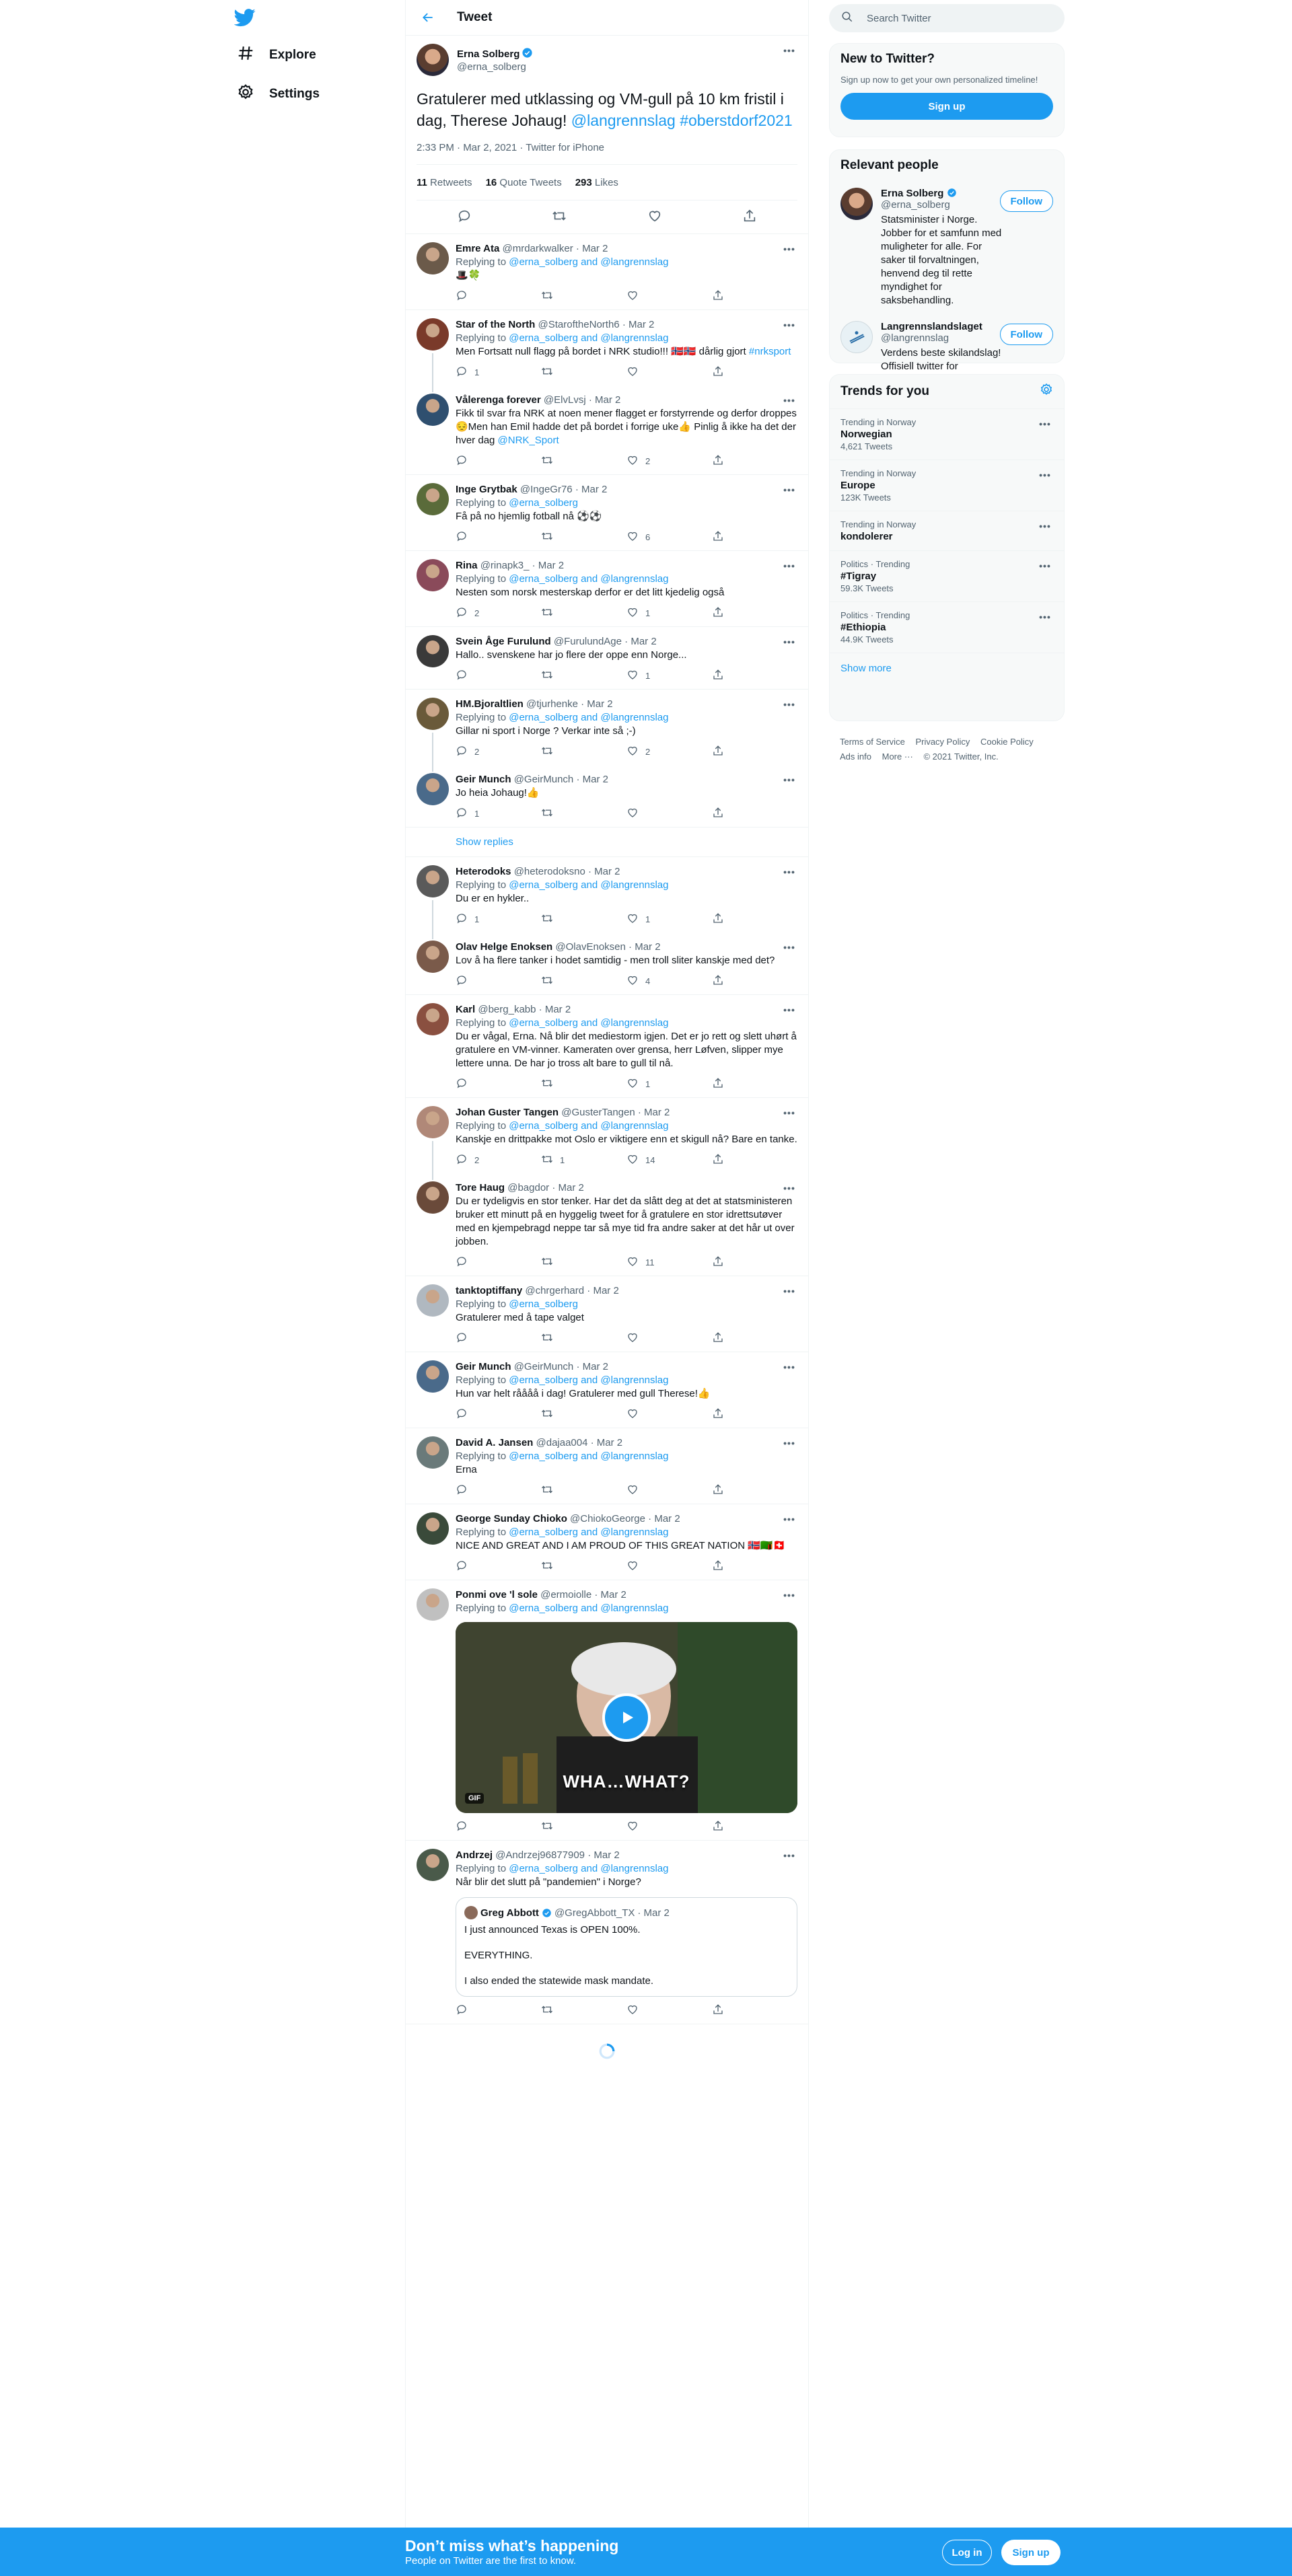 The image size is (1292, 2576). Describe the element at coordinates (737, 120) in the screenshot. I see `hashtag-link: #oberstdorf2021` at that location.